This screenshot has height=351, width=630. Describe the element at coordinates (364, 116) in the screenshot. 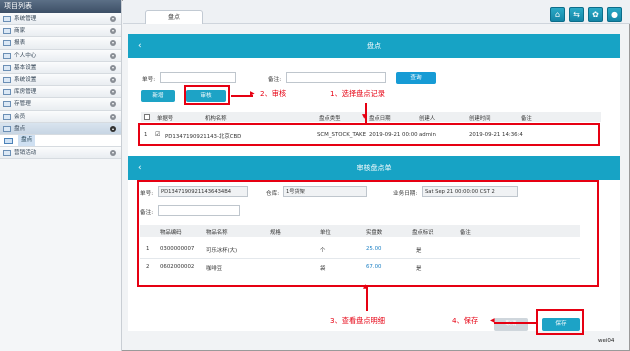

I see `arrow-head-icon: ▼` at that location.